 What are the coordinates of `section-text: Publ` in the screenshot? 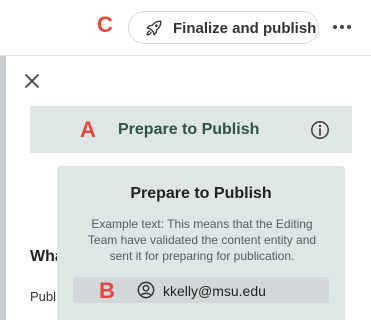 It's located at (43, 296).